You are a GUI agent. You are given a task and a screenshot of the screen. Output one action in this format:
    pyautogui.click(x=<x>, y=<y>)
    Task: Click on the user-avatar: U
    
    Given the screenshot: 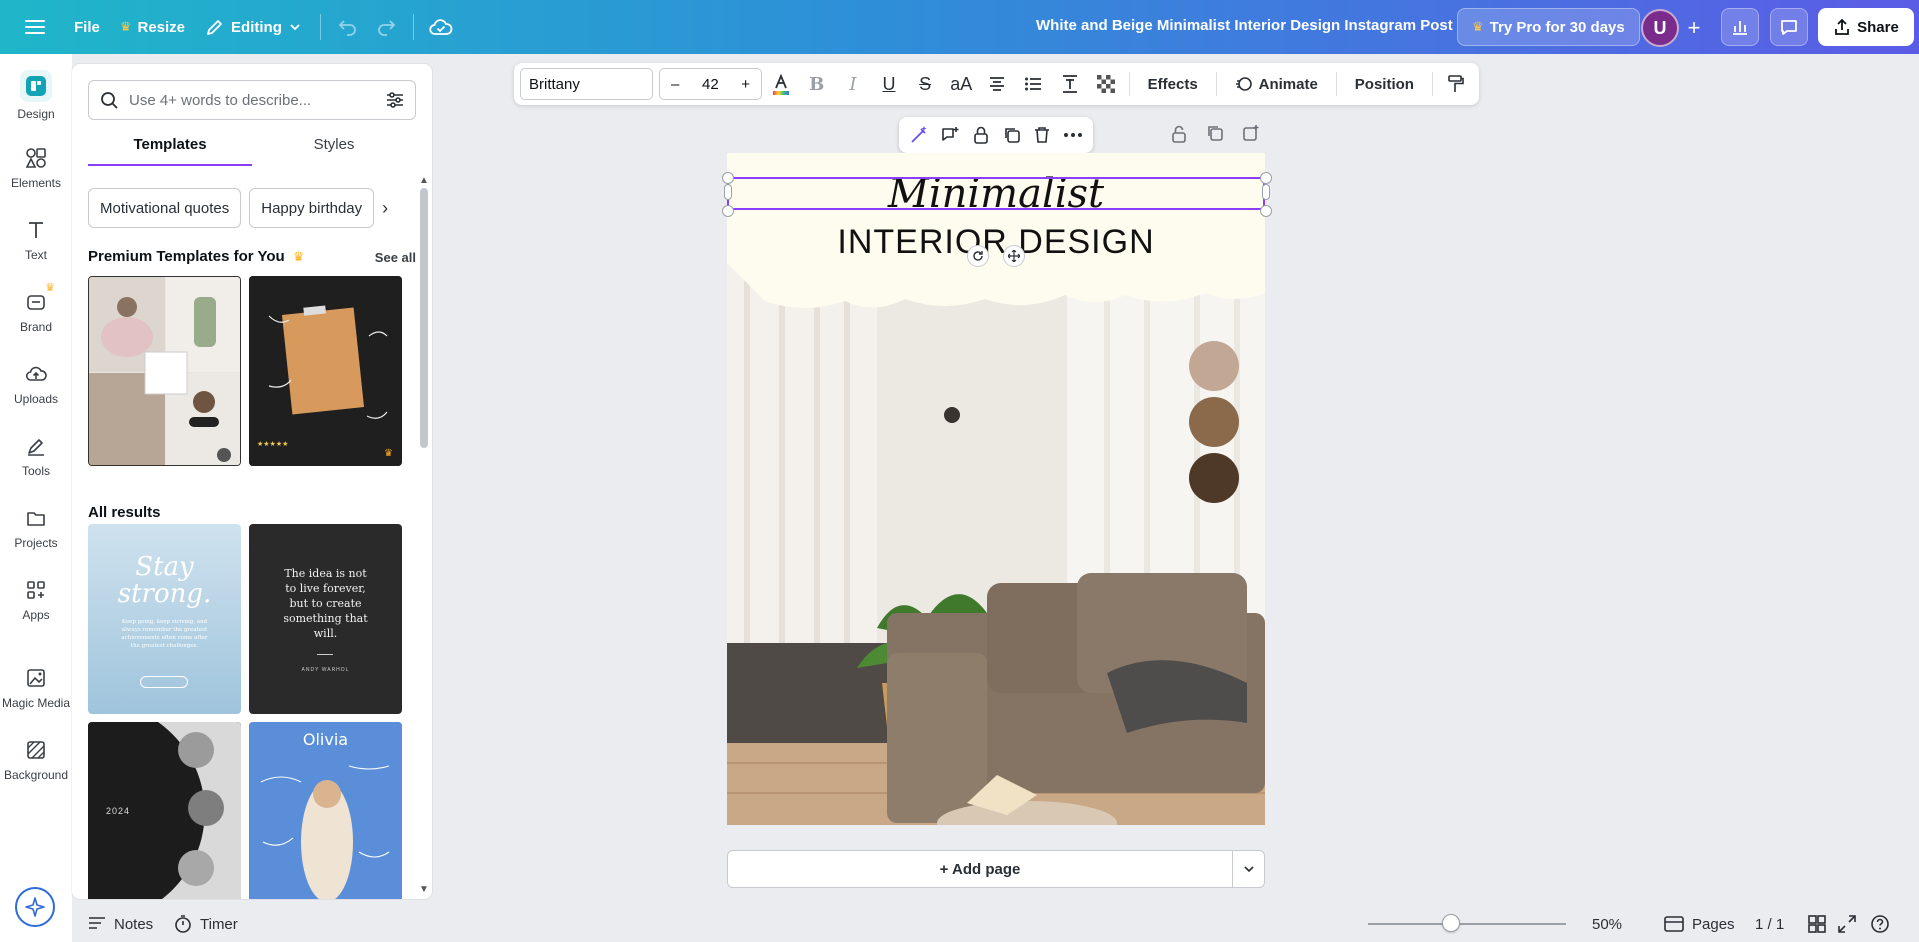 What is the action you would take?
    pyautogui.click(x=1660, y=28)
    